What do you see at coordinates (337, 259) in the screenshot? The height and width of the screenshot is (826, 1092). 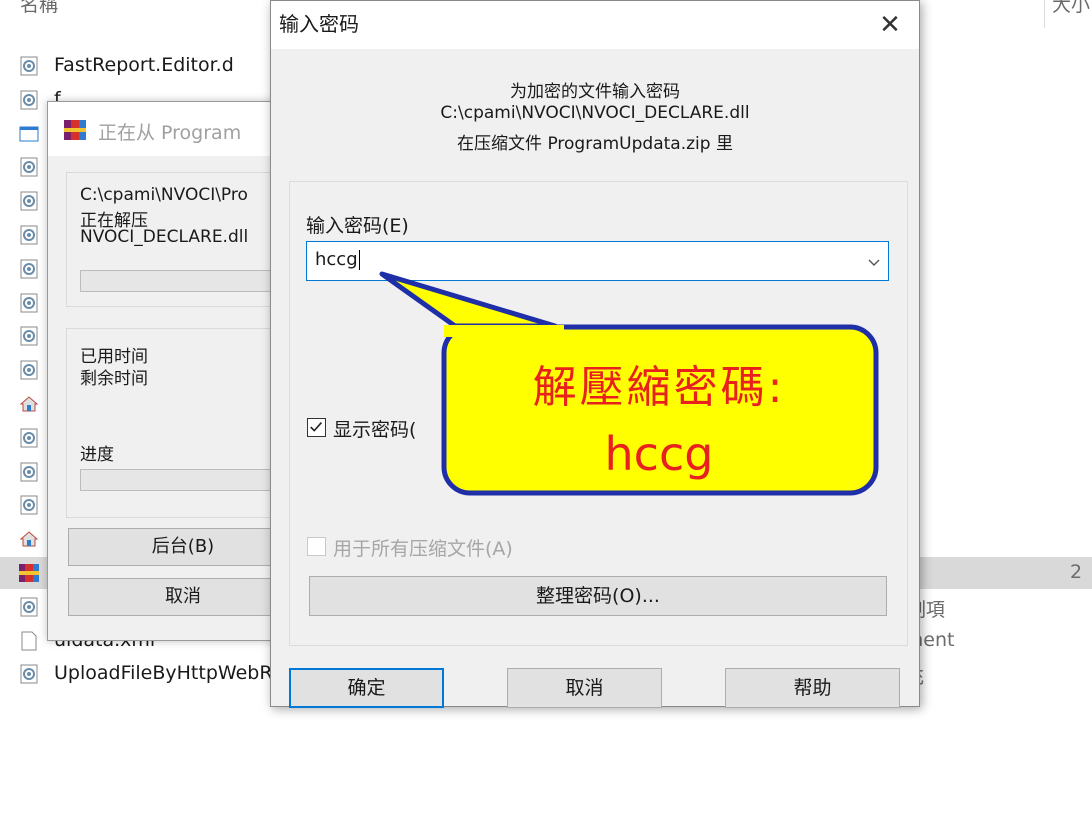 I see `password-value: hccg` at bounding box center [337, 259].